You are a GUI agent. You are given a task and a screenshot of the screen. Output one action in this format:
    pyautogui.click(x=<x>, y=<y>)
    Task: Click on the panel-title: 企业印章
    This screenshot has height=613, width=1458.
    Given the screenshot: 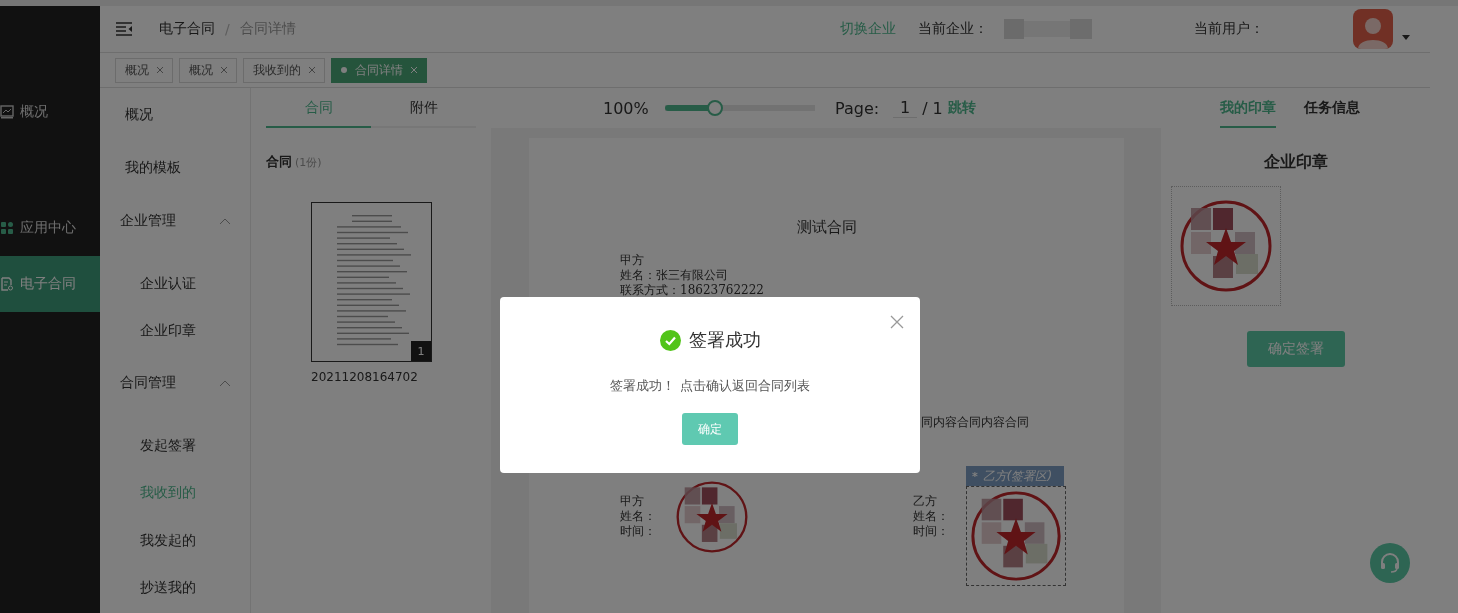 What is the action you would take?
    pyautogui.click(x=1295, y=162)
    